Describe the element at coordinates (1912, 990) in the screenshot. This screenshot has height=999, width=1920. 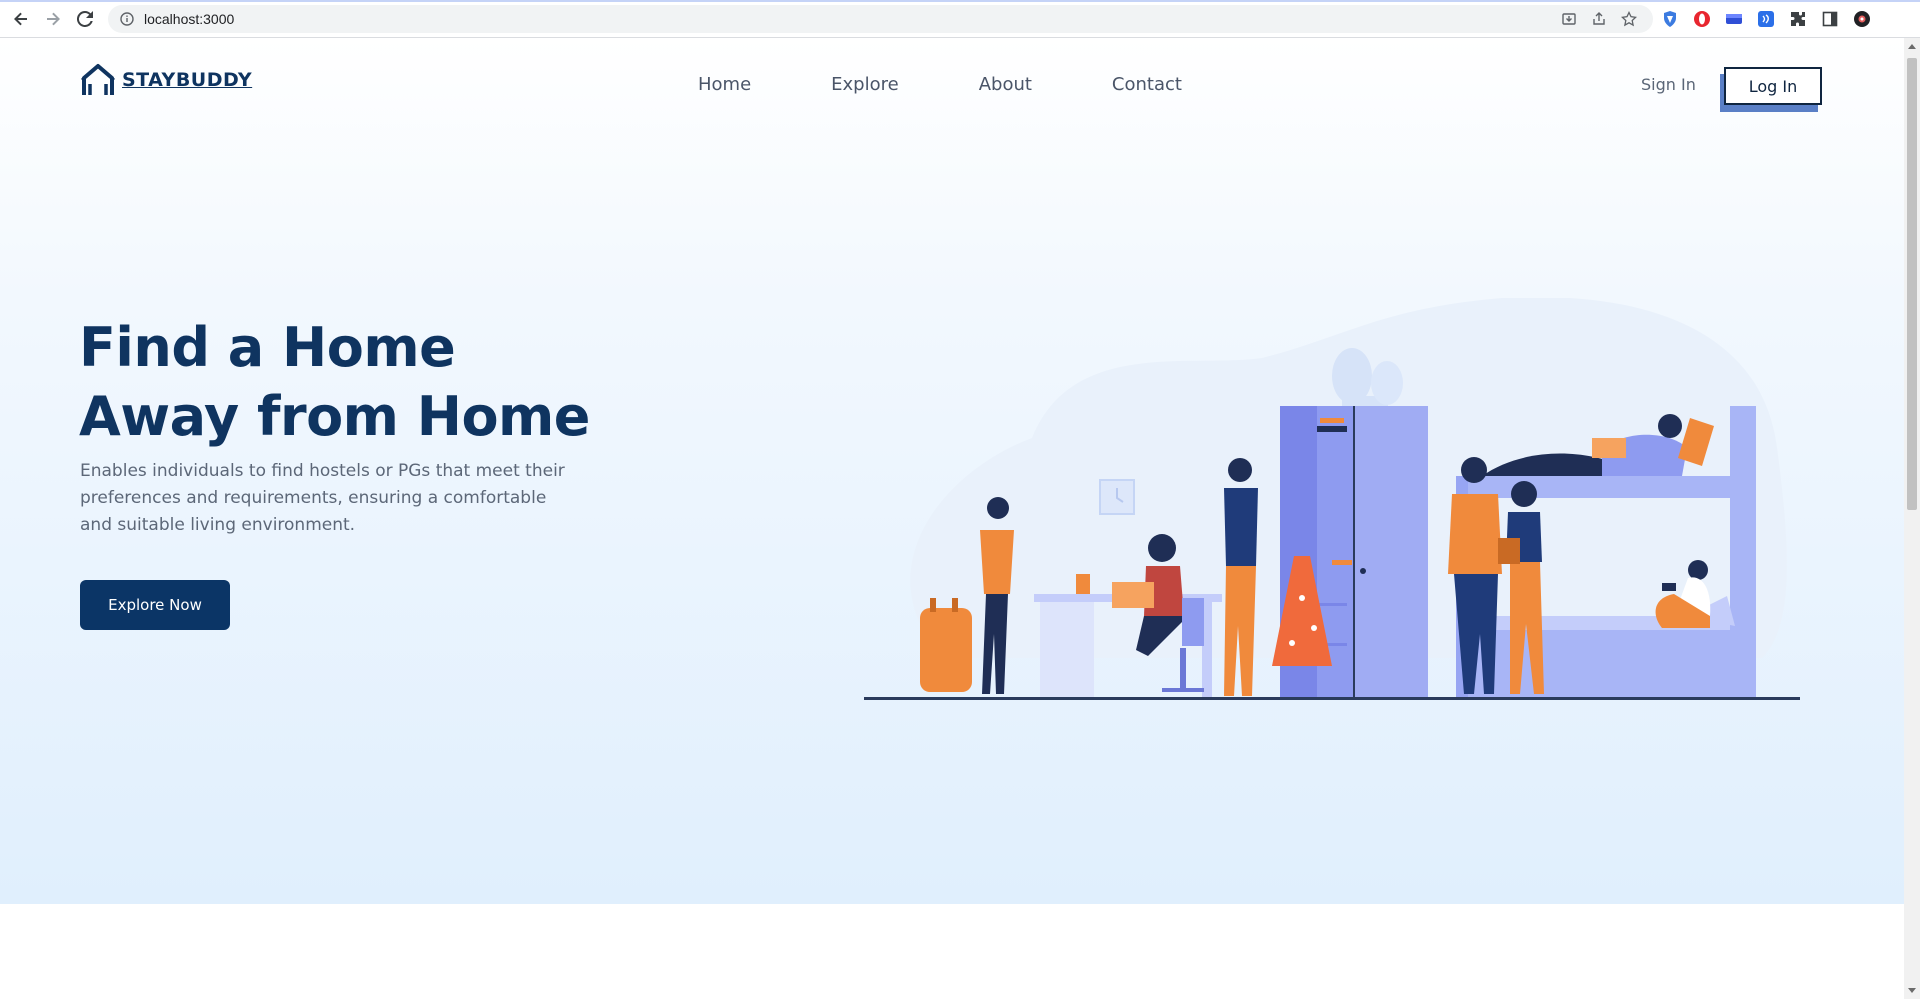
I see `scroll-down-icon` at that location.